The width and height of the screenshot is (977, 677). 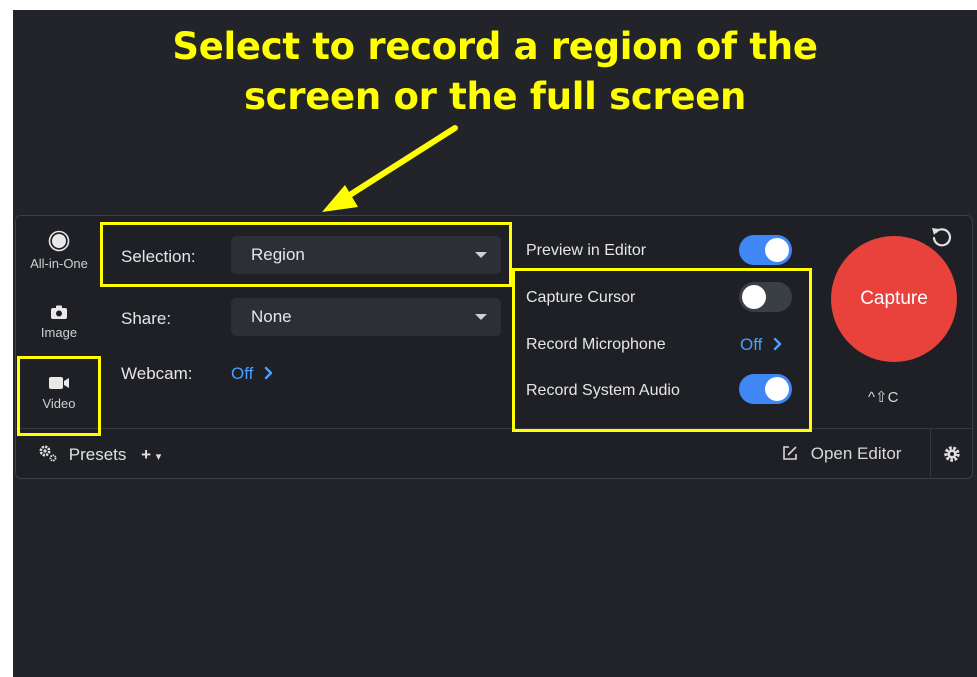 What do you see at coordinates (894, 299) in the screenshot?
I see `capture-button: Capture` at bounding box center [894, 299].